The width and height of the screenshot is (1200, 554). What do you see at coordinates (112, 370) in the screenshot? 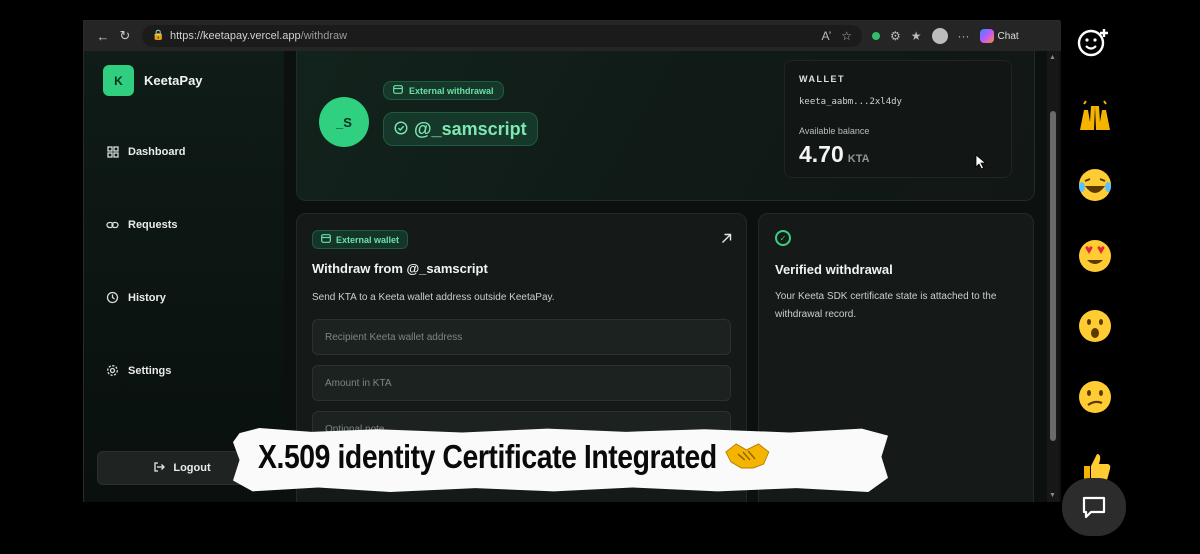
I see `gear-icon` at bounding box center [112, 370].